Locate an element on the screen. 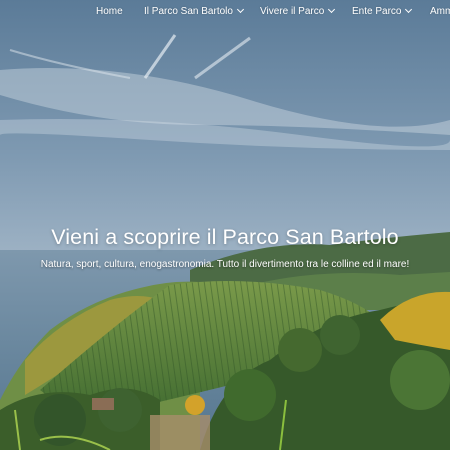  hero-title: Vieni a scoprire il Parco San Bartolo is located at coordinates (225, 237).